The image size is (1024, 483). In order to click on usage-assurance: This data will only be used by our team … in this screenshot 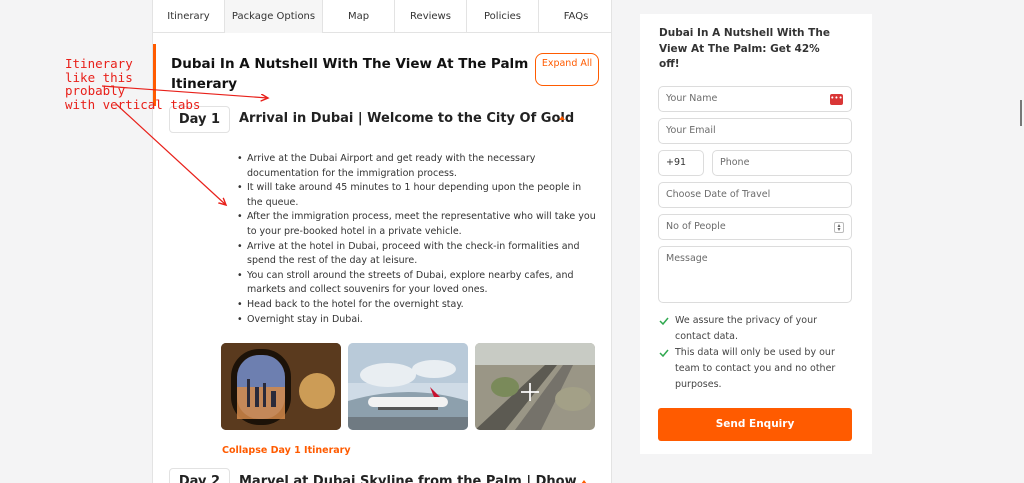, I will do `click(749, 369)`.